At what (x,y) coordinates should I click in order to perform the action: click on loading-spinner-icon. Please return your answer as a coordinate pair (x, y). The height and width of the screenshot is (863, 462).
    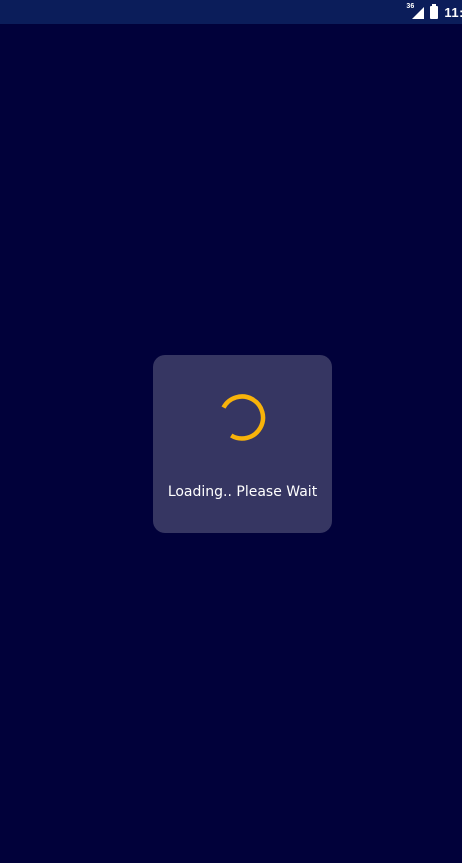
    Looking at the image, I should click on (243, 417).